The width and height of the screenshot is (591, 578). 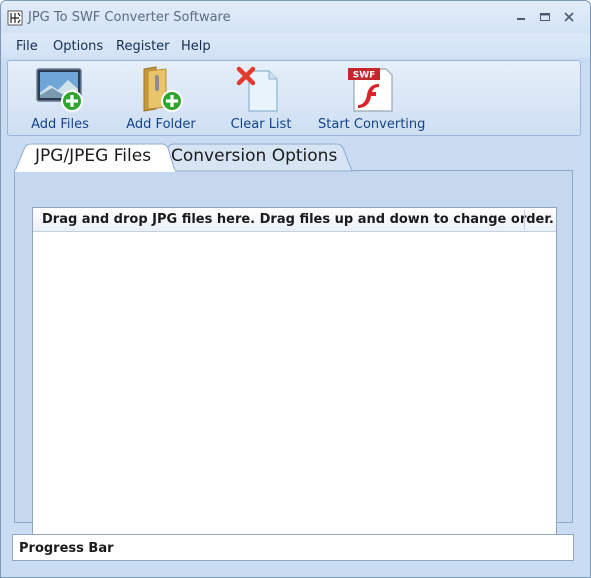 What do you see at coordinates (372, 124) in the screenshot?
I see `start-converting-label: Start Converting` at bounding box center [372, 124].